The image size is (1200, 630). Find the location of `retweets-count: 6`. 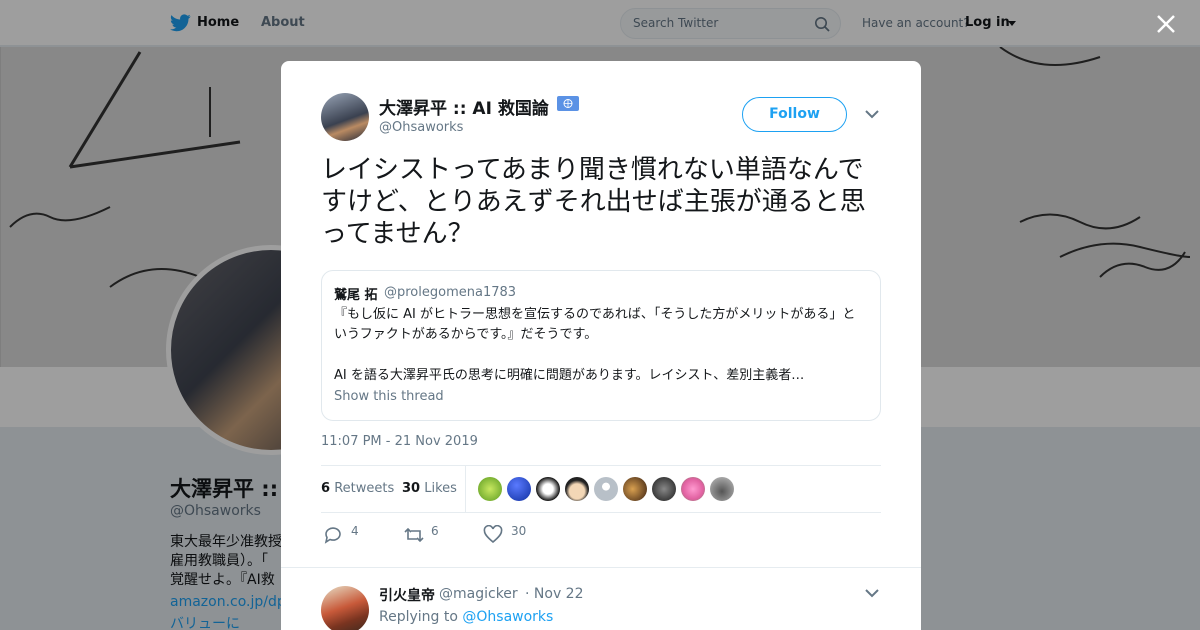

retweets-count: 6 is located at coordinates (326, 488).